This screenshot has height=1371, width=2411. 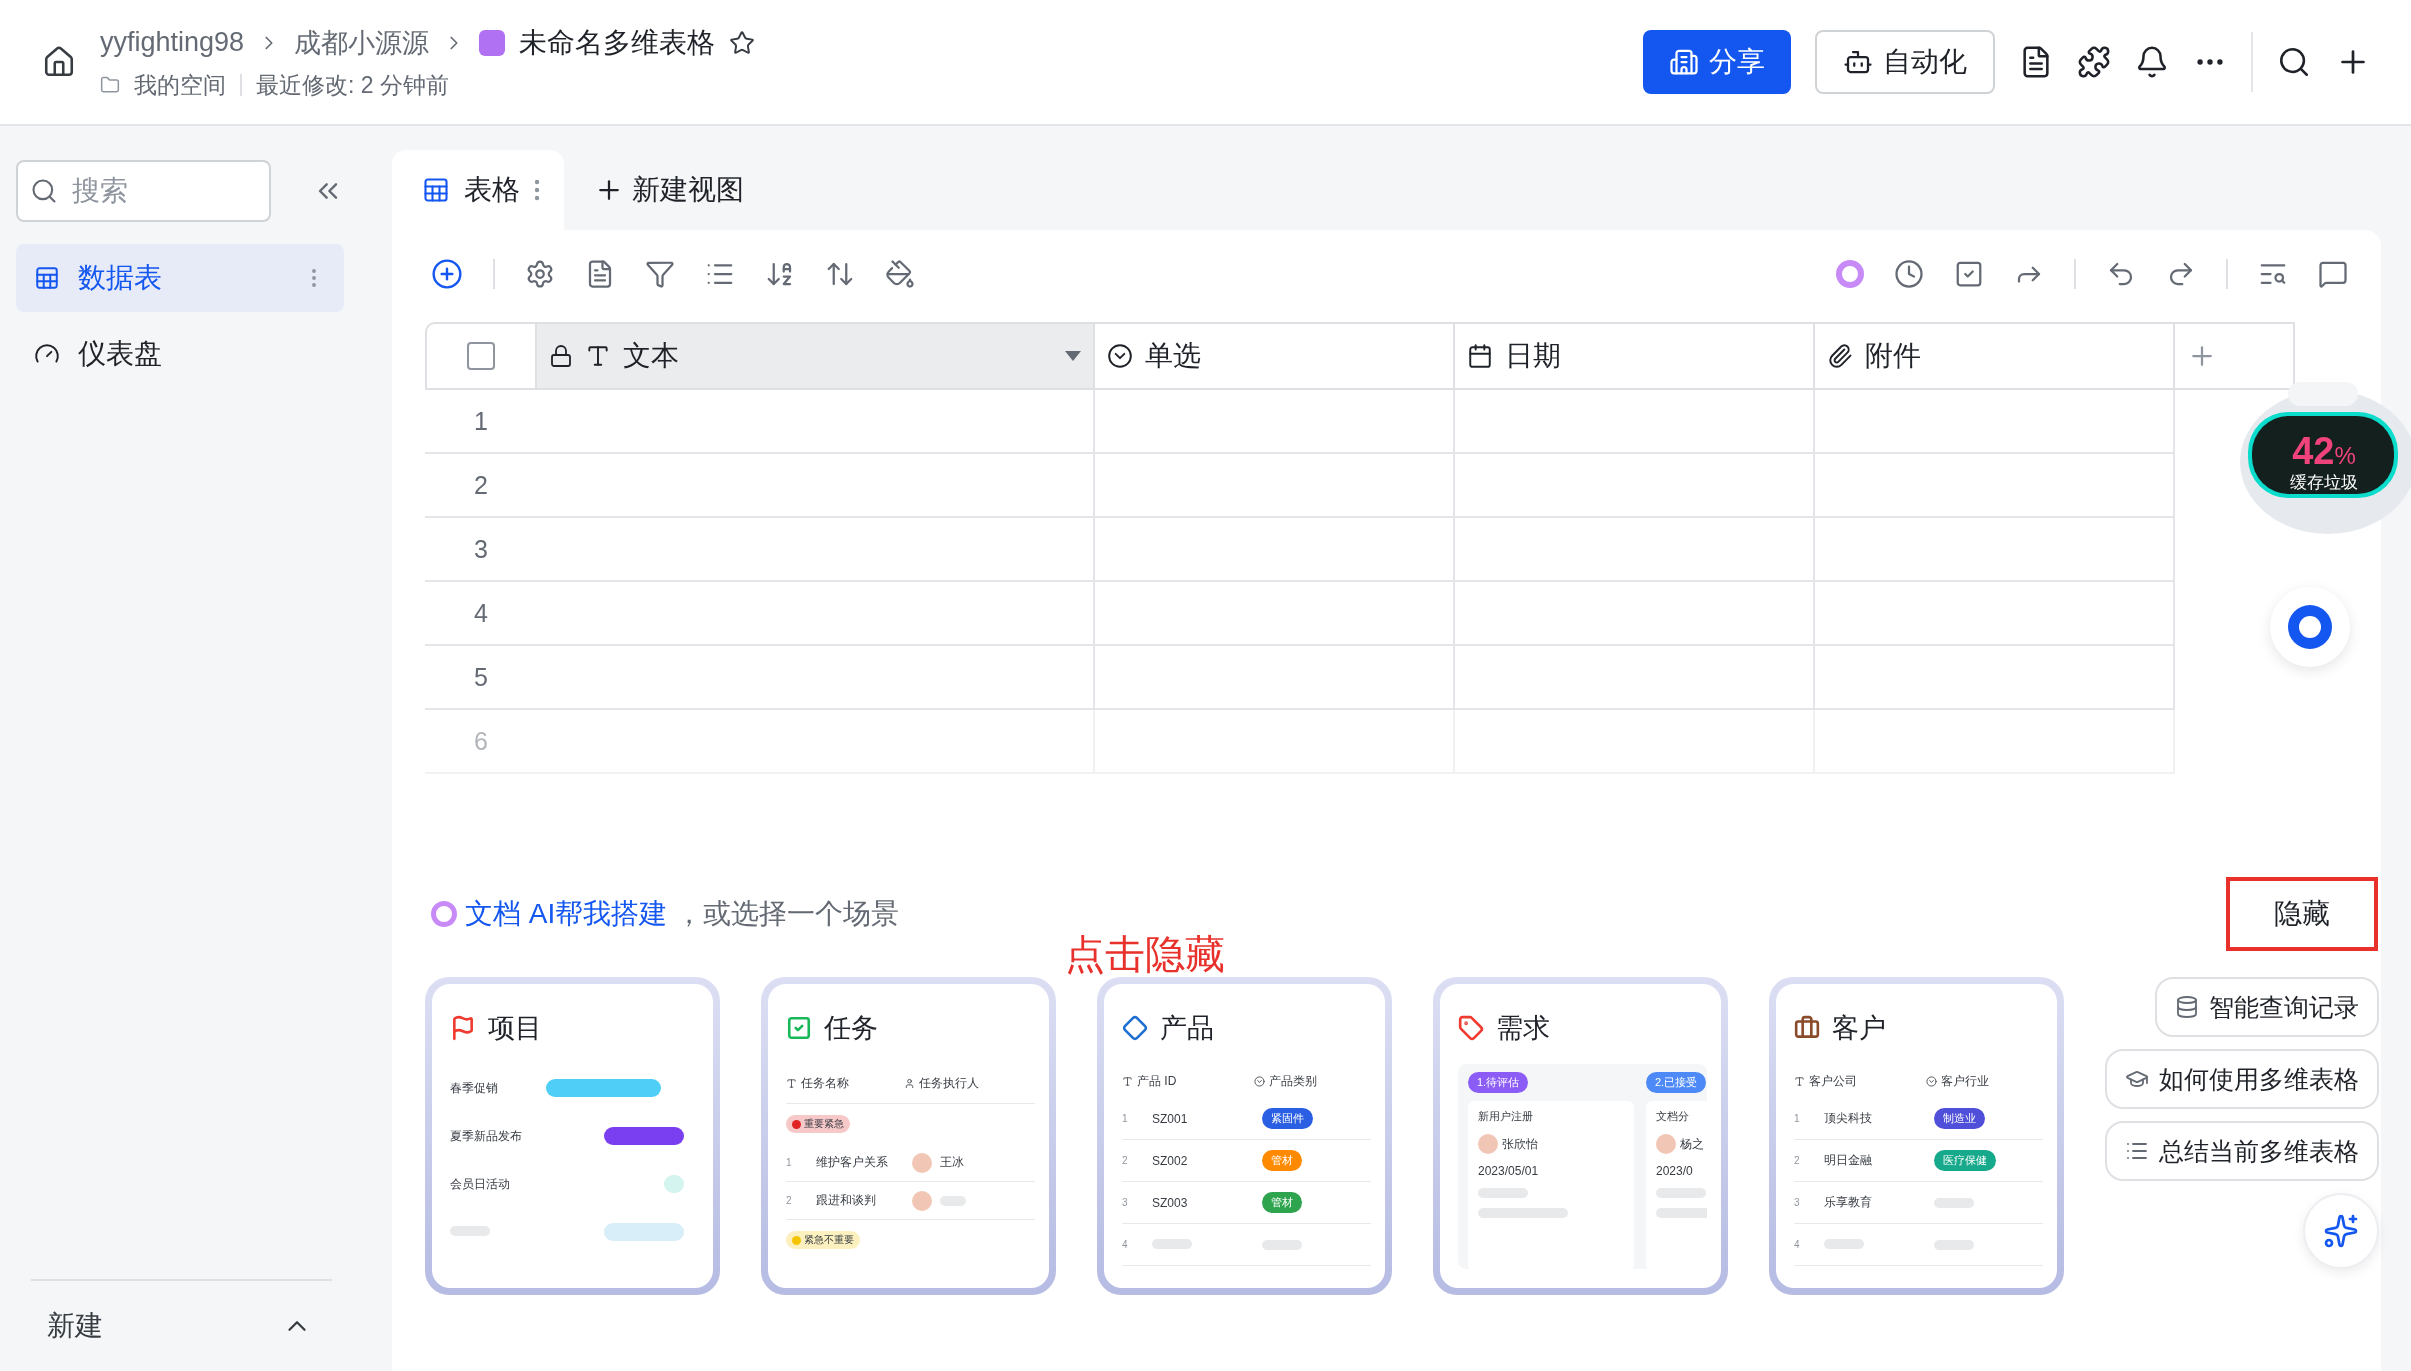 What do you see at coordinates (825, 1083) in the screenshot?
I see `column-header: 任务名称` at bounding box center [825, 1083].